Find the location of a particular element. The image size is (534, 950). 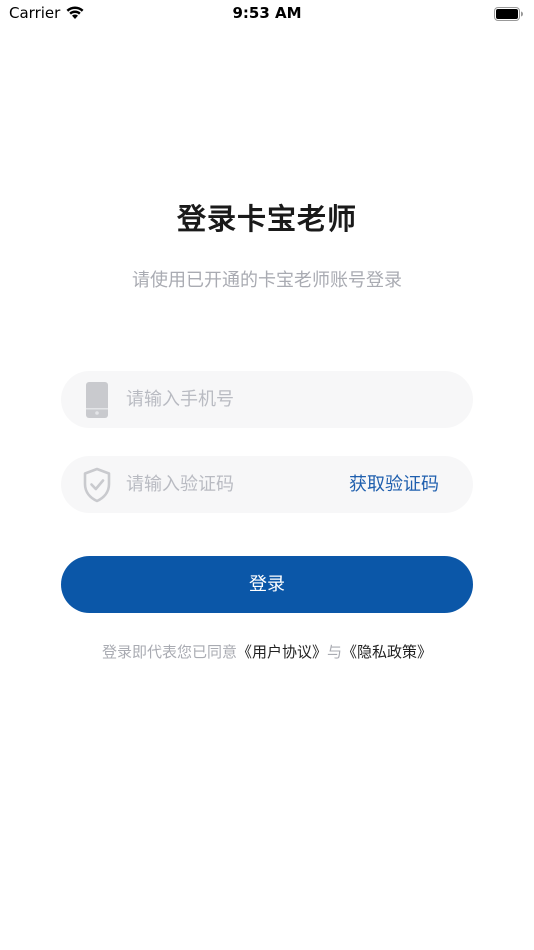

agreement-text: 登录即代表您已同意《用户协议》与《隐私政策》 is located at coordinates (267, 651).